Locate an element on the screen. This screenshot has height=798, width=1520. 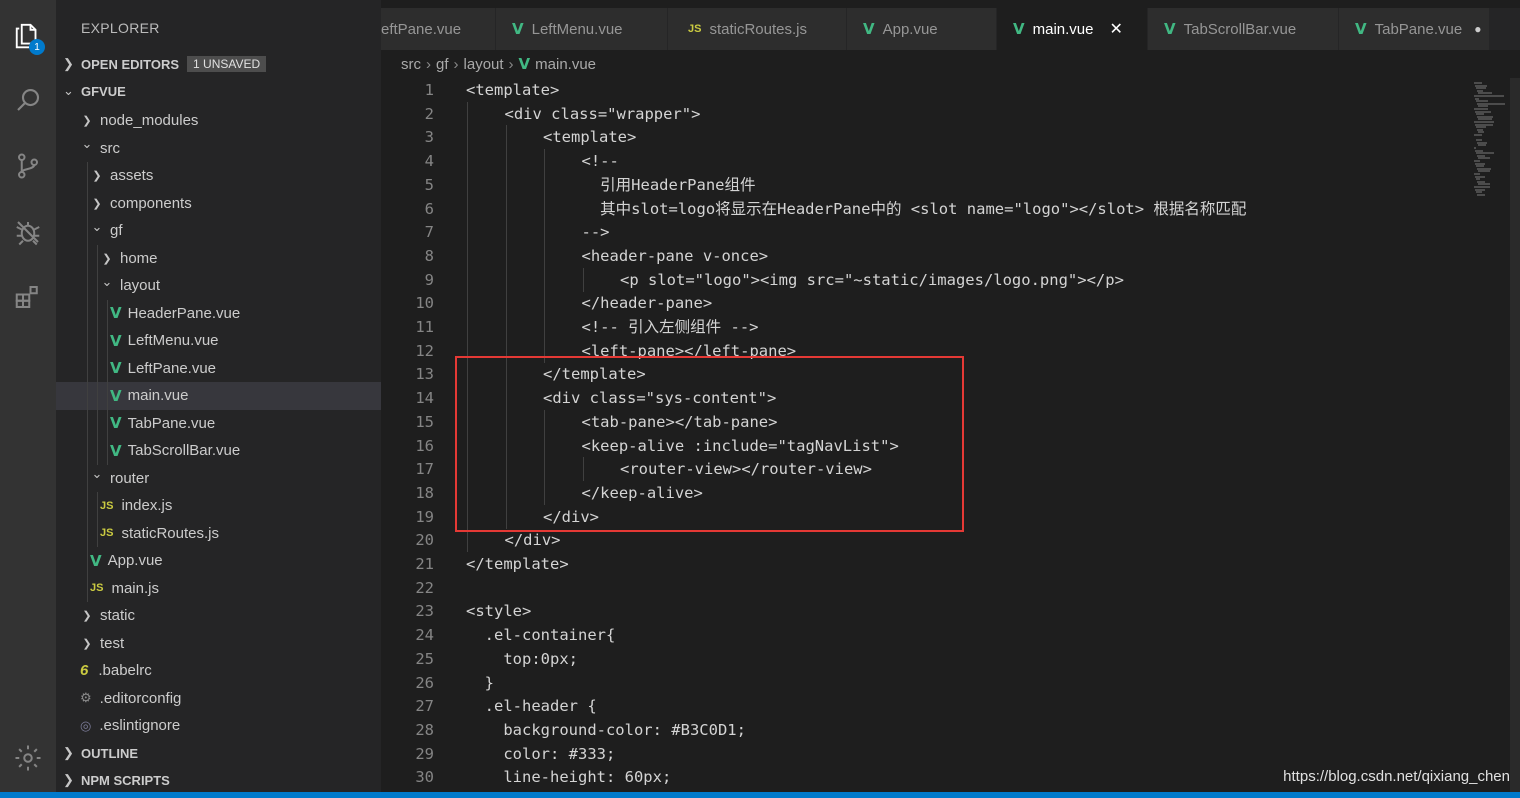
source-control-icon is located at coordinates (28, 166).